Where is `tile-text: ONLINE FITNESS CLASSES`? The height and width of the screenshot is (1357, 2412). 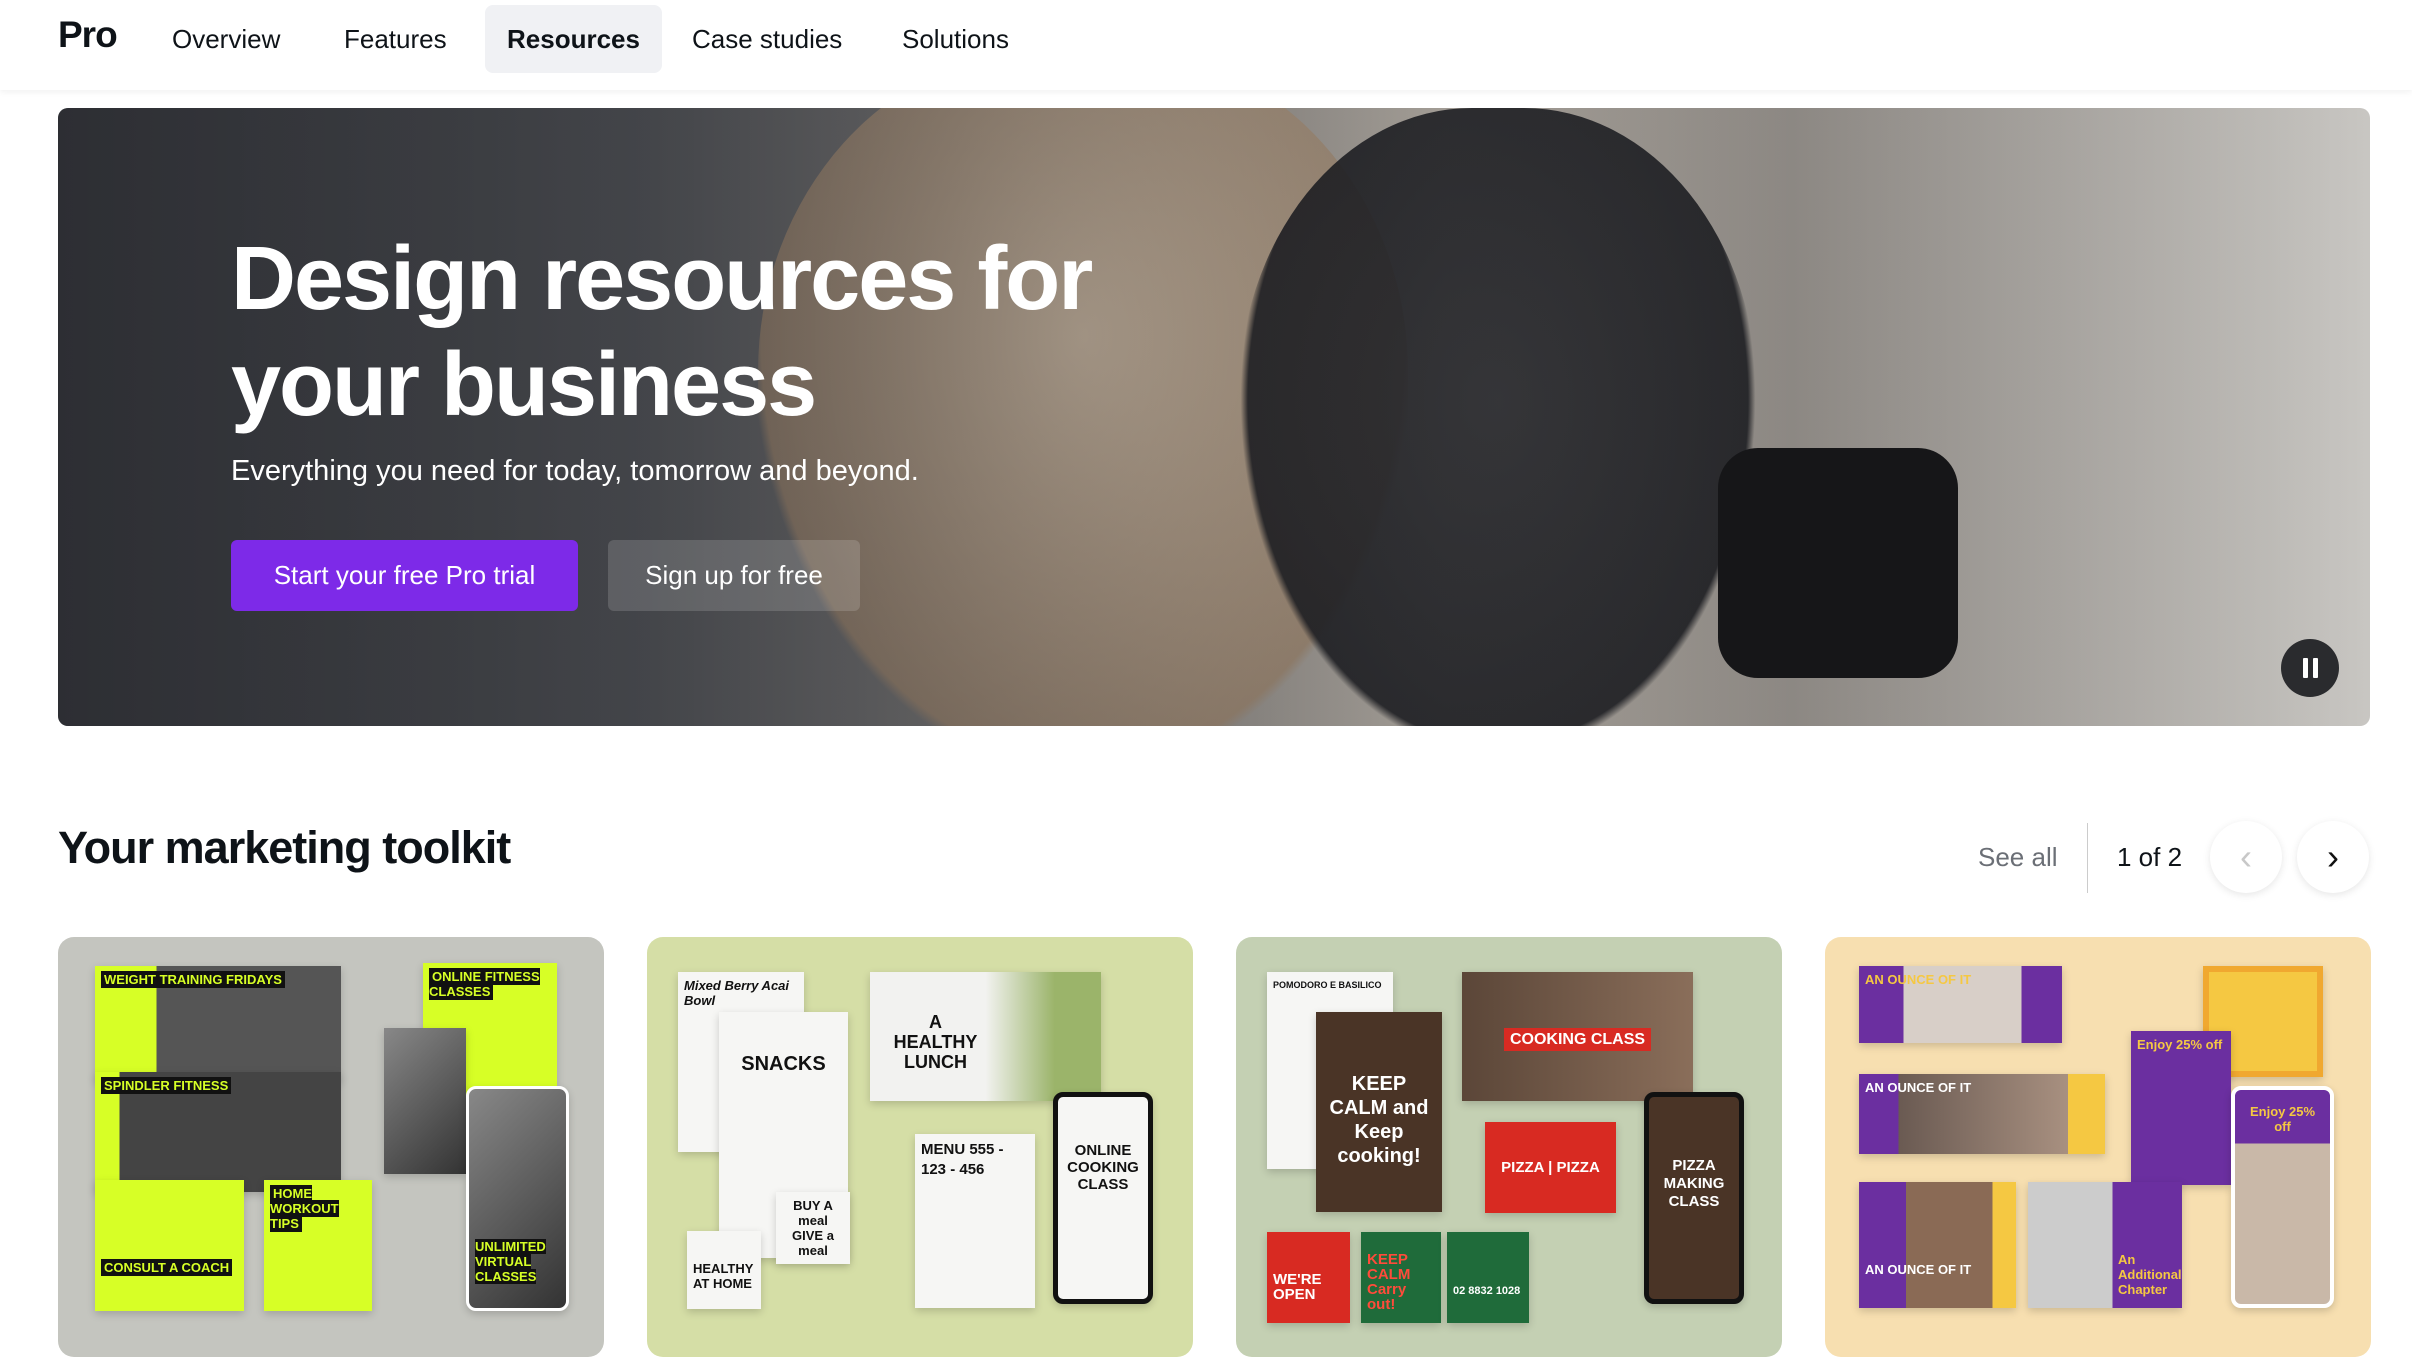 tile-text: ONLINE FITNESS CLASSES is located at coordinates (484, 984).